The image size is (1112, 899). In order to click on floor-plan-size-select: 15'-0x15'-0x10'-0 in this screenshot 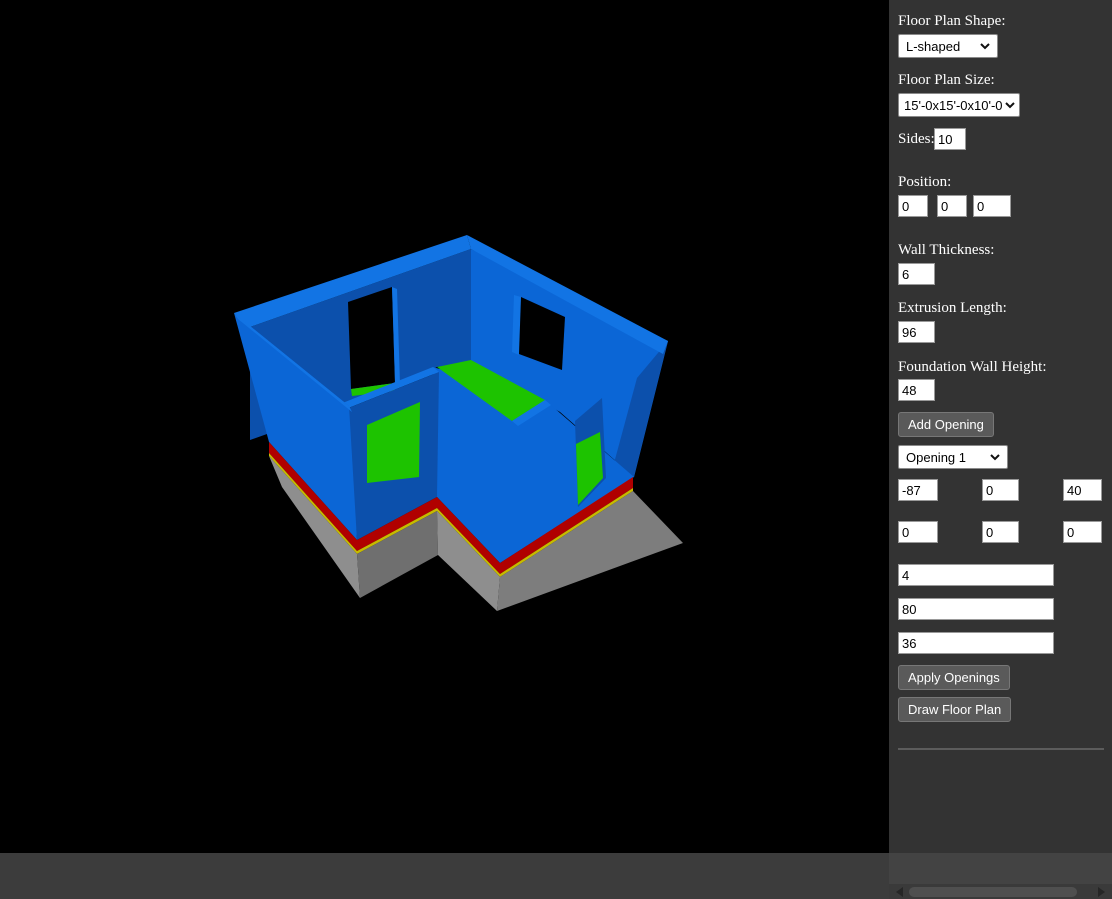, I will do `click(959, 105)`.